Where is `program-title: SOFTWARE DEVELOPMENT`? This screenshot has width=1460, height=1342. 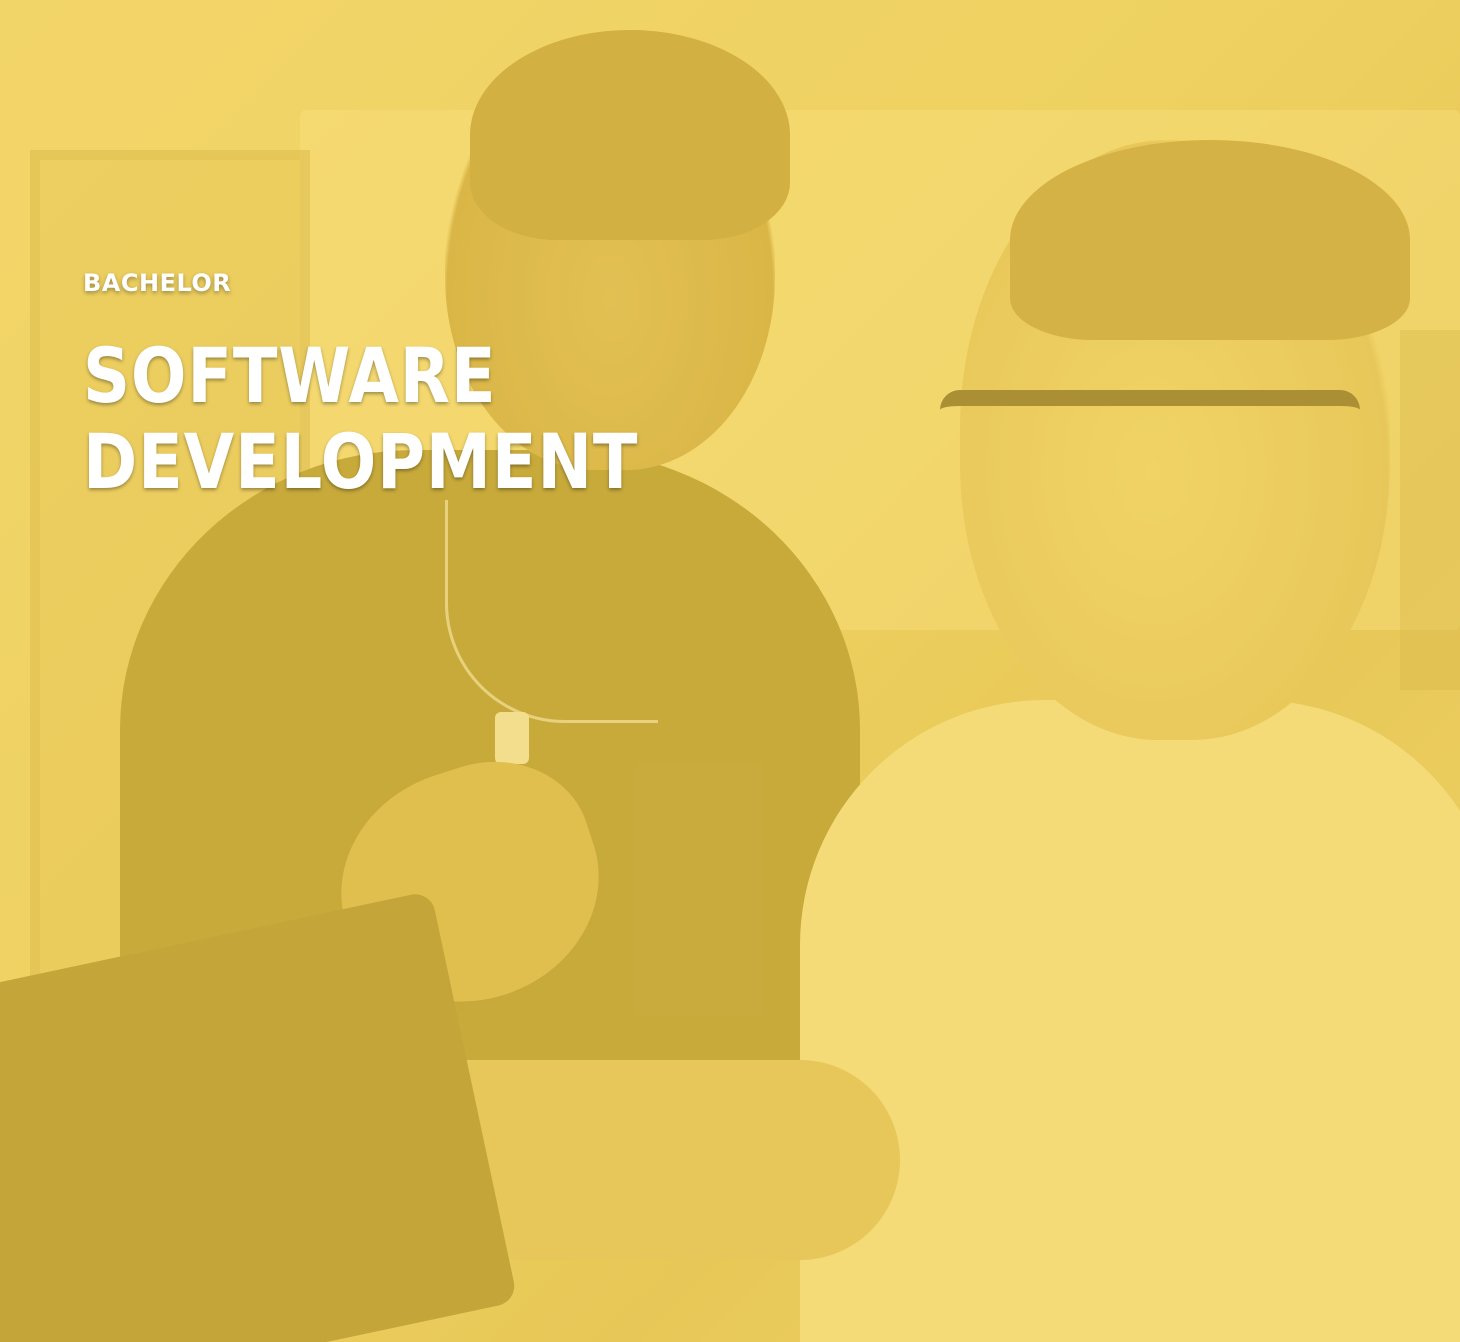 program-title: SOFTWARE DEVELOPMENT is located at coordinates (360, 419).